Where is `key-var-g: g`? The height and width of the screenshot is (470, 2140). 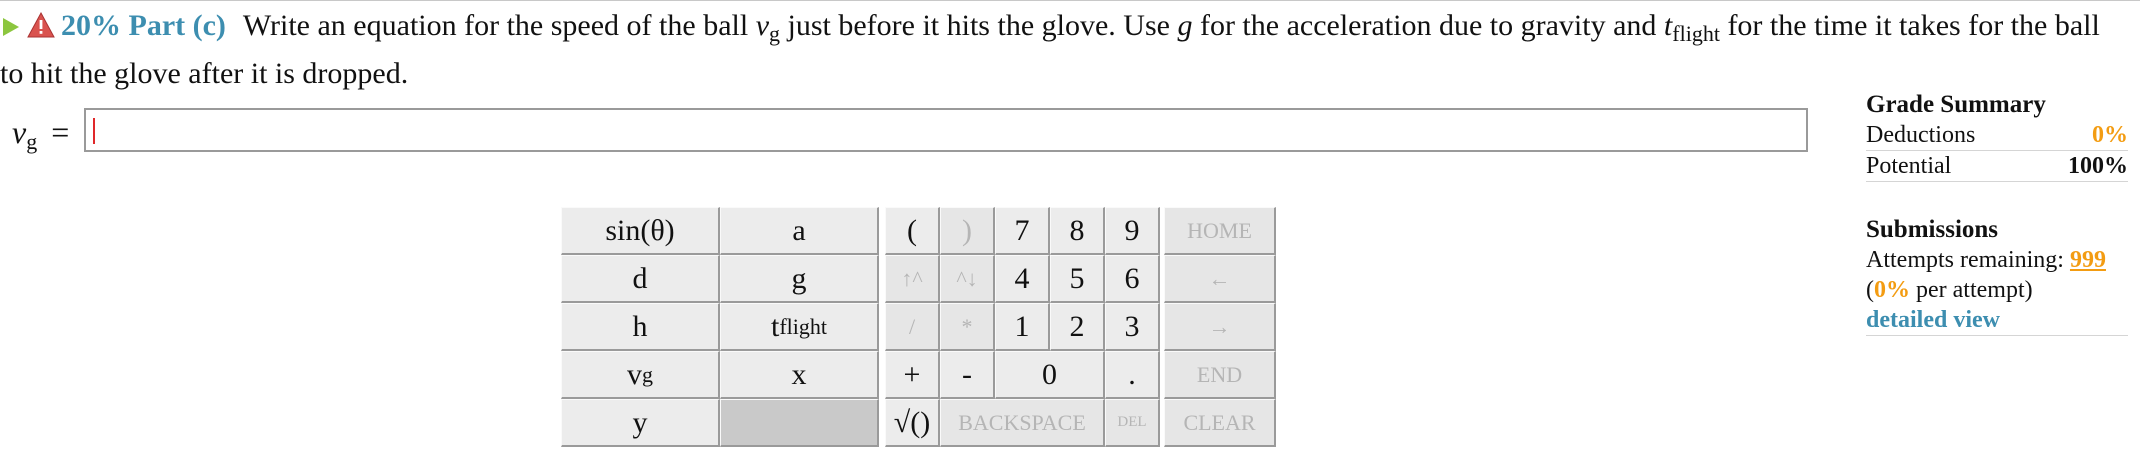
key-var-g: g is located at coordinates (799, 279).